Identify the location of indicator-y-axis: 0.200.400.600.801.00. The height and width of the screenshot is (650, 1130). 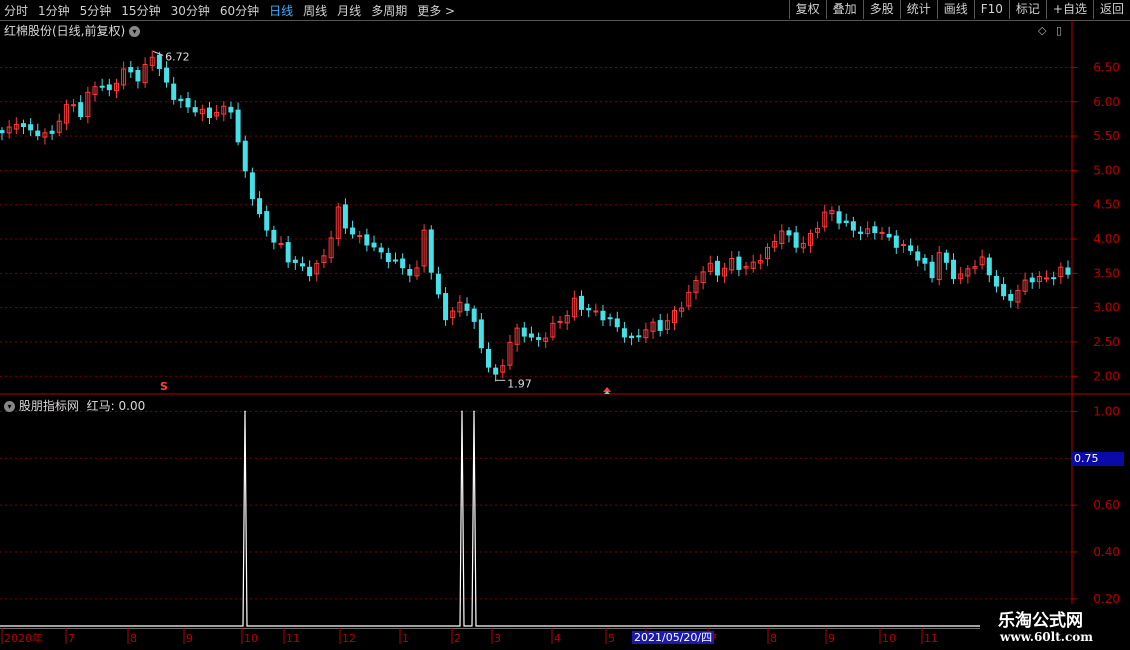
(1095, 511).